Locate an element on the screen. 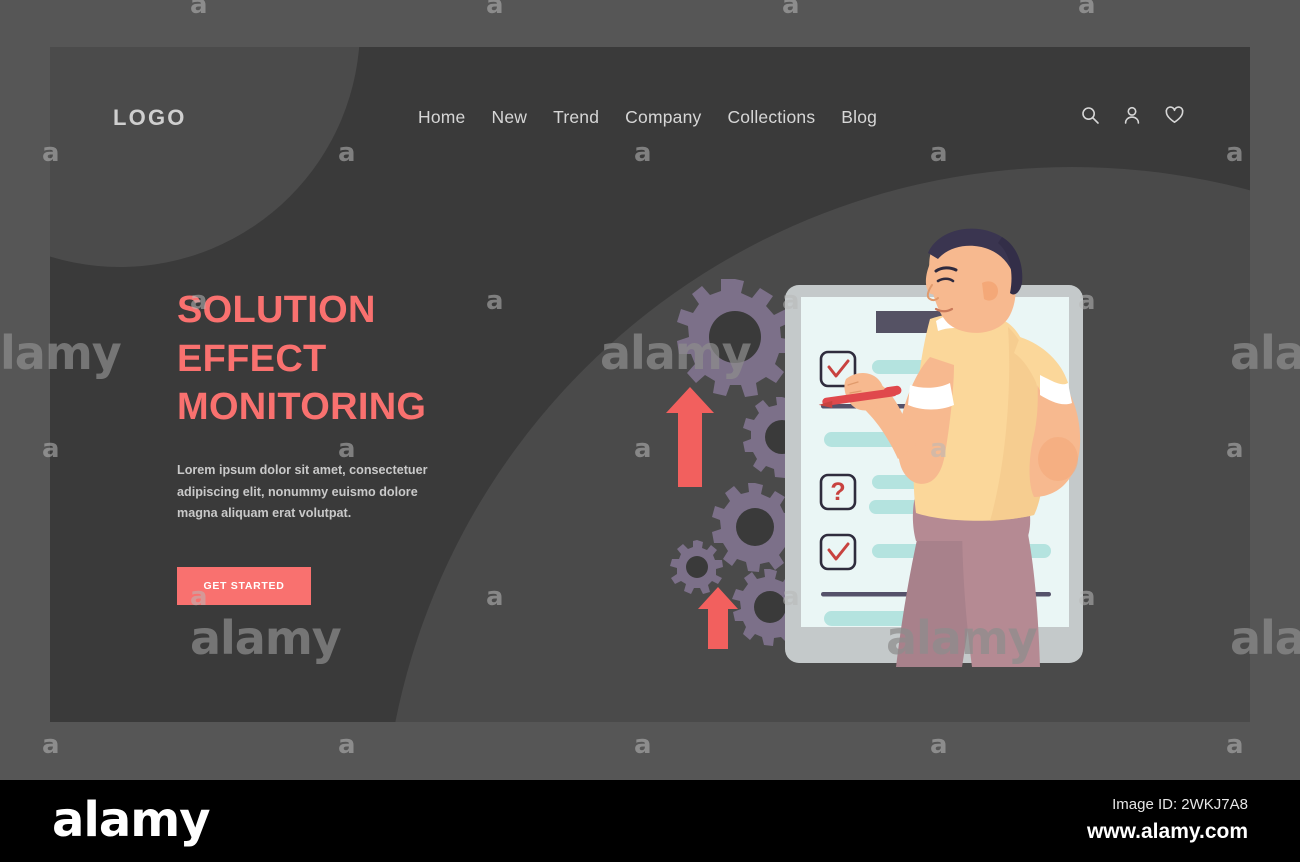 The image size is (1300, 862). nav-item-collections: Collections is located at coordinates (771, 117).